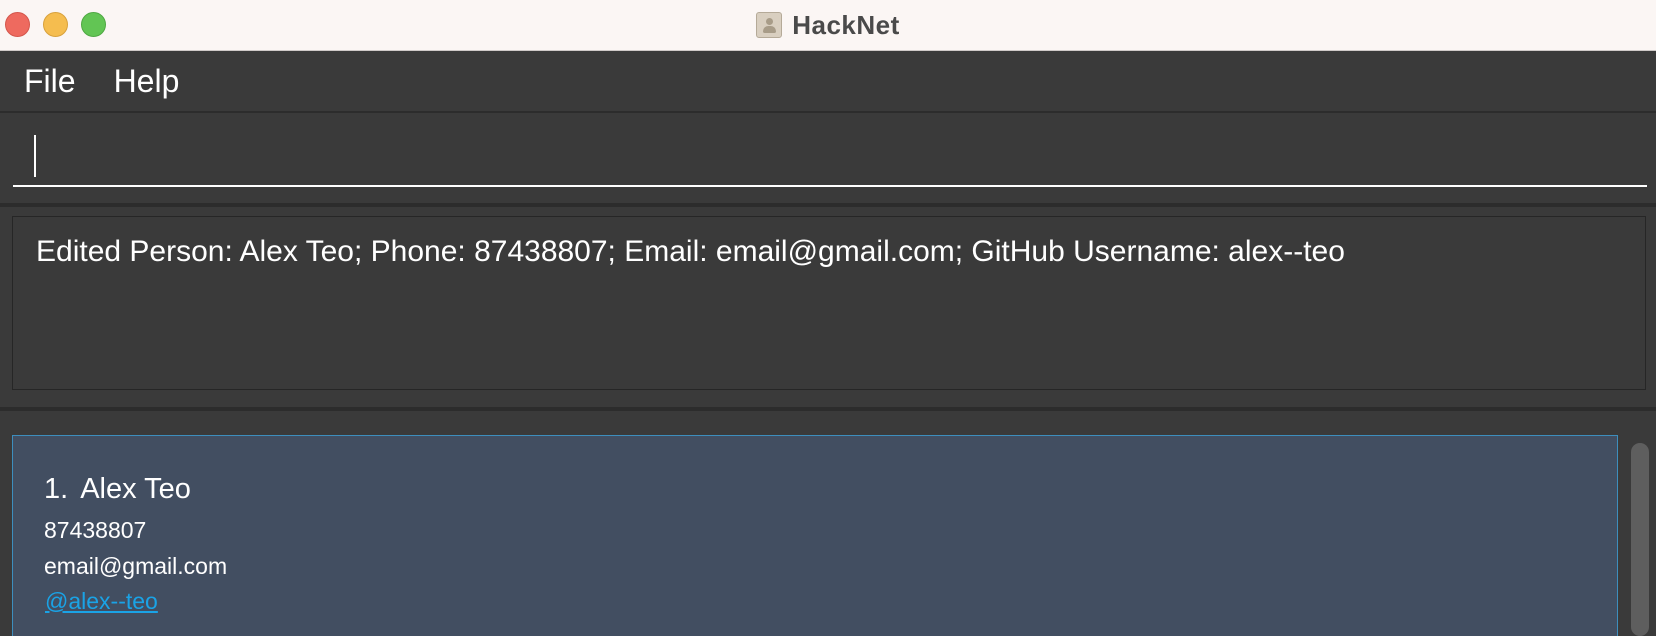 Image resolution: width=1656 pixels, height=636 pixels. I want to click on contact-book-icon, so click(769, 25).